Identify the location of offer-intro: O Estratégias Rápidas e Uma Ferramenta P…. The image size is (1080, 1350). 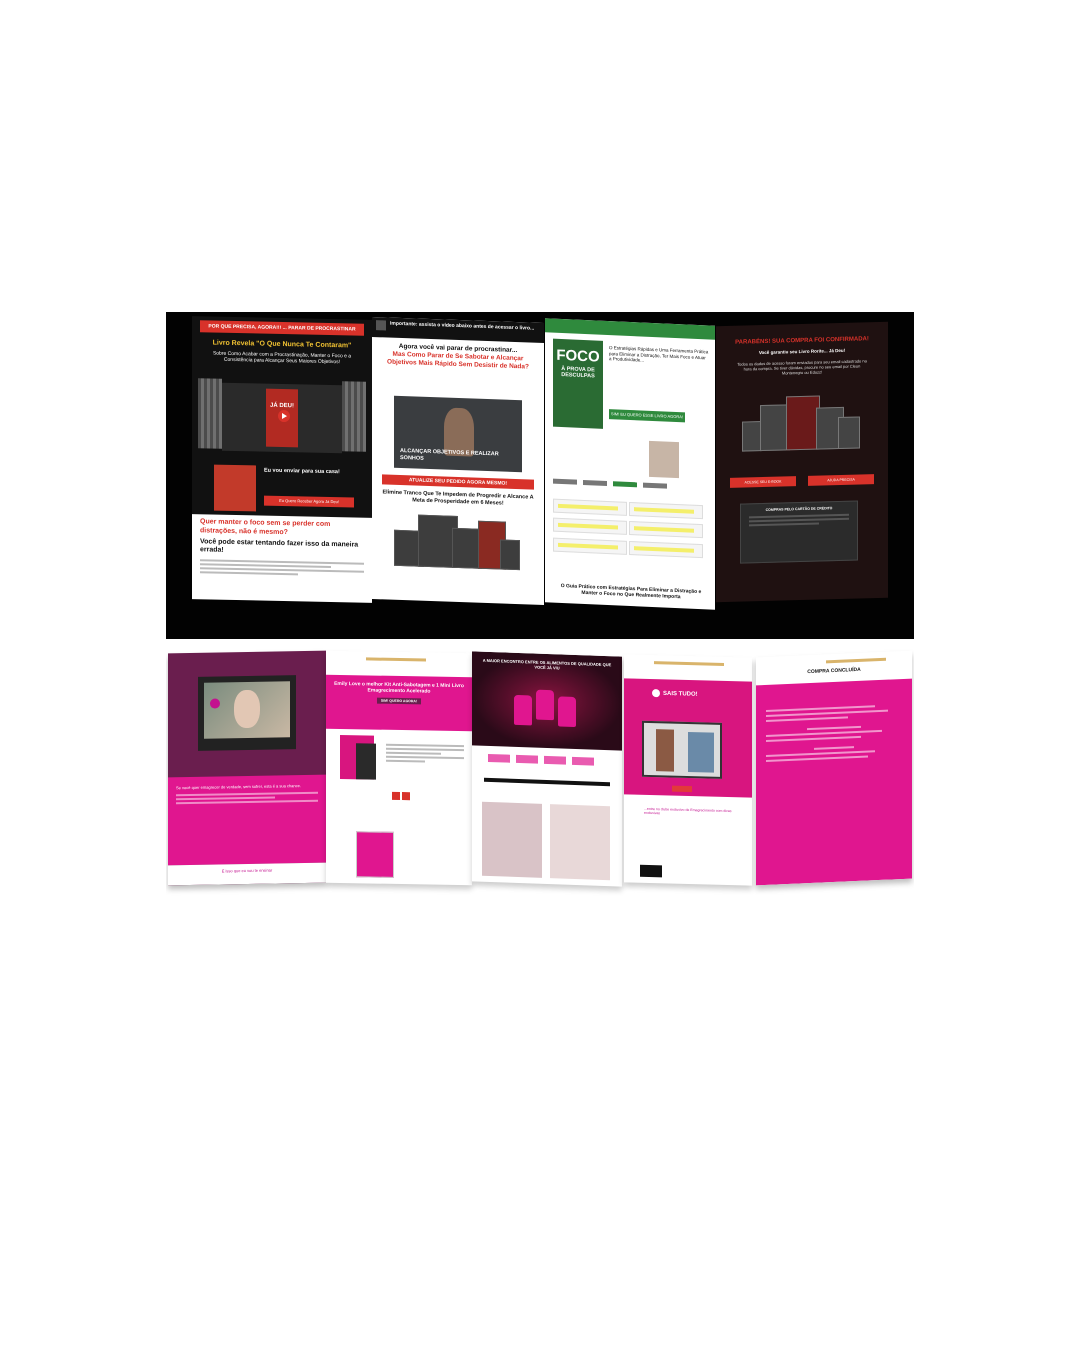
(659, 354).